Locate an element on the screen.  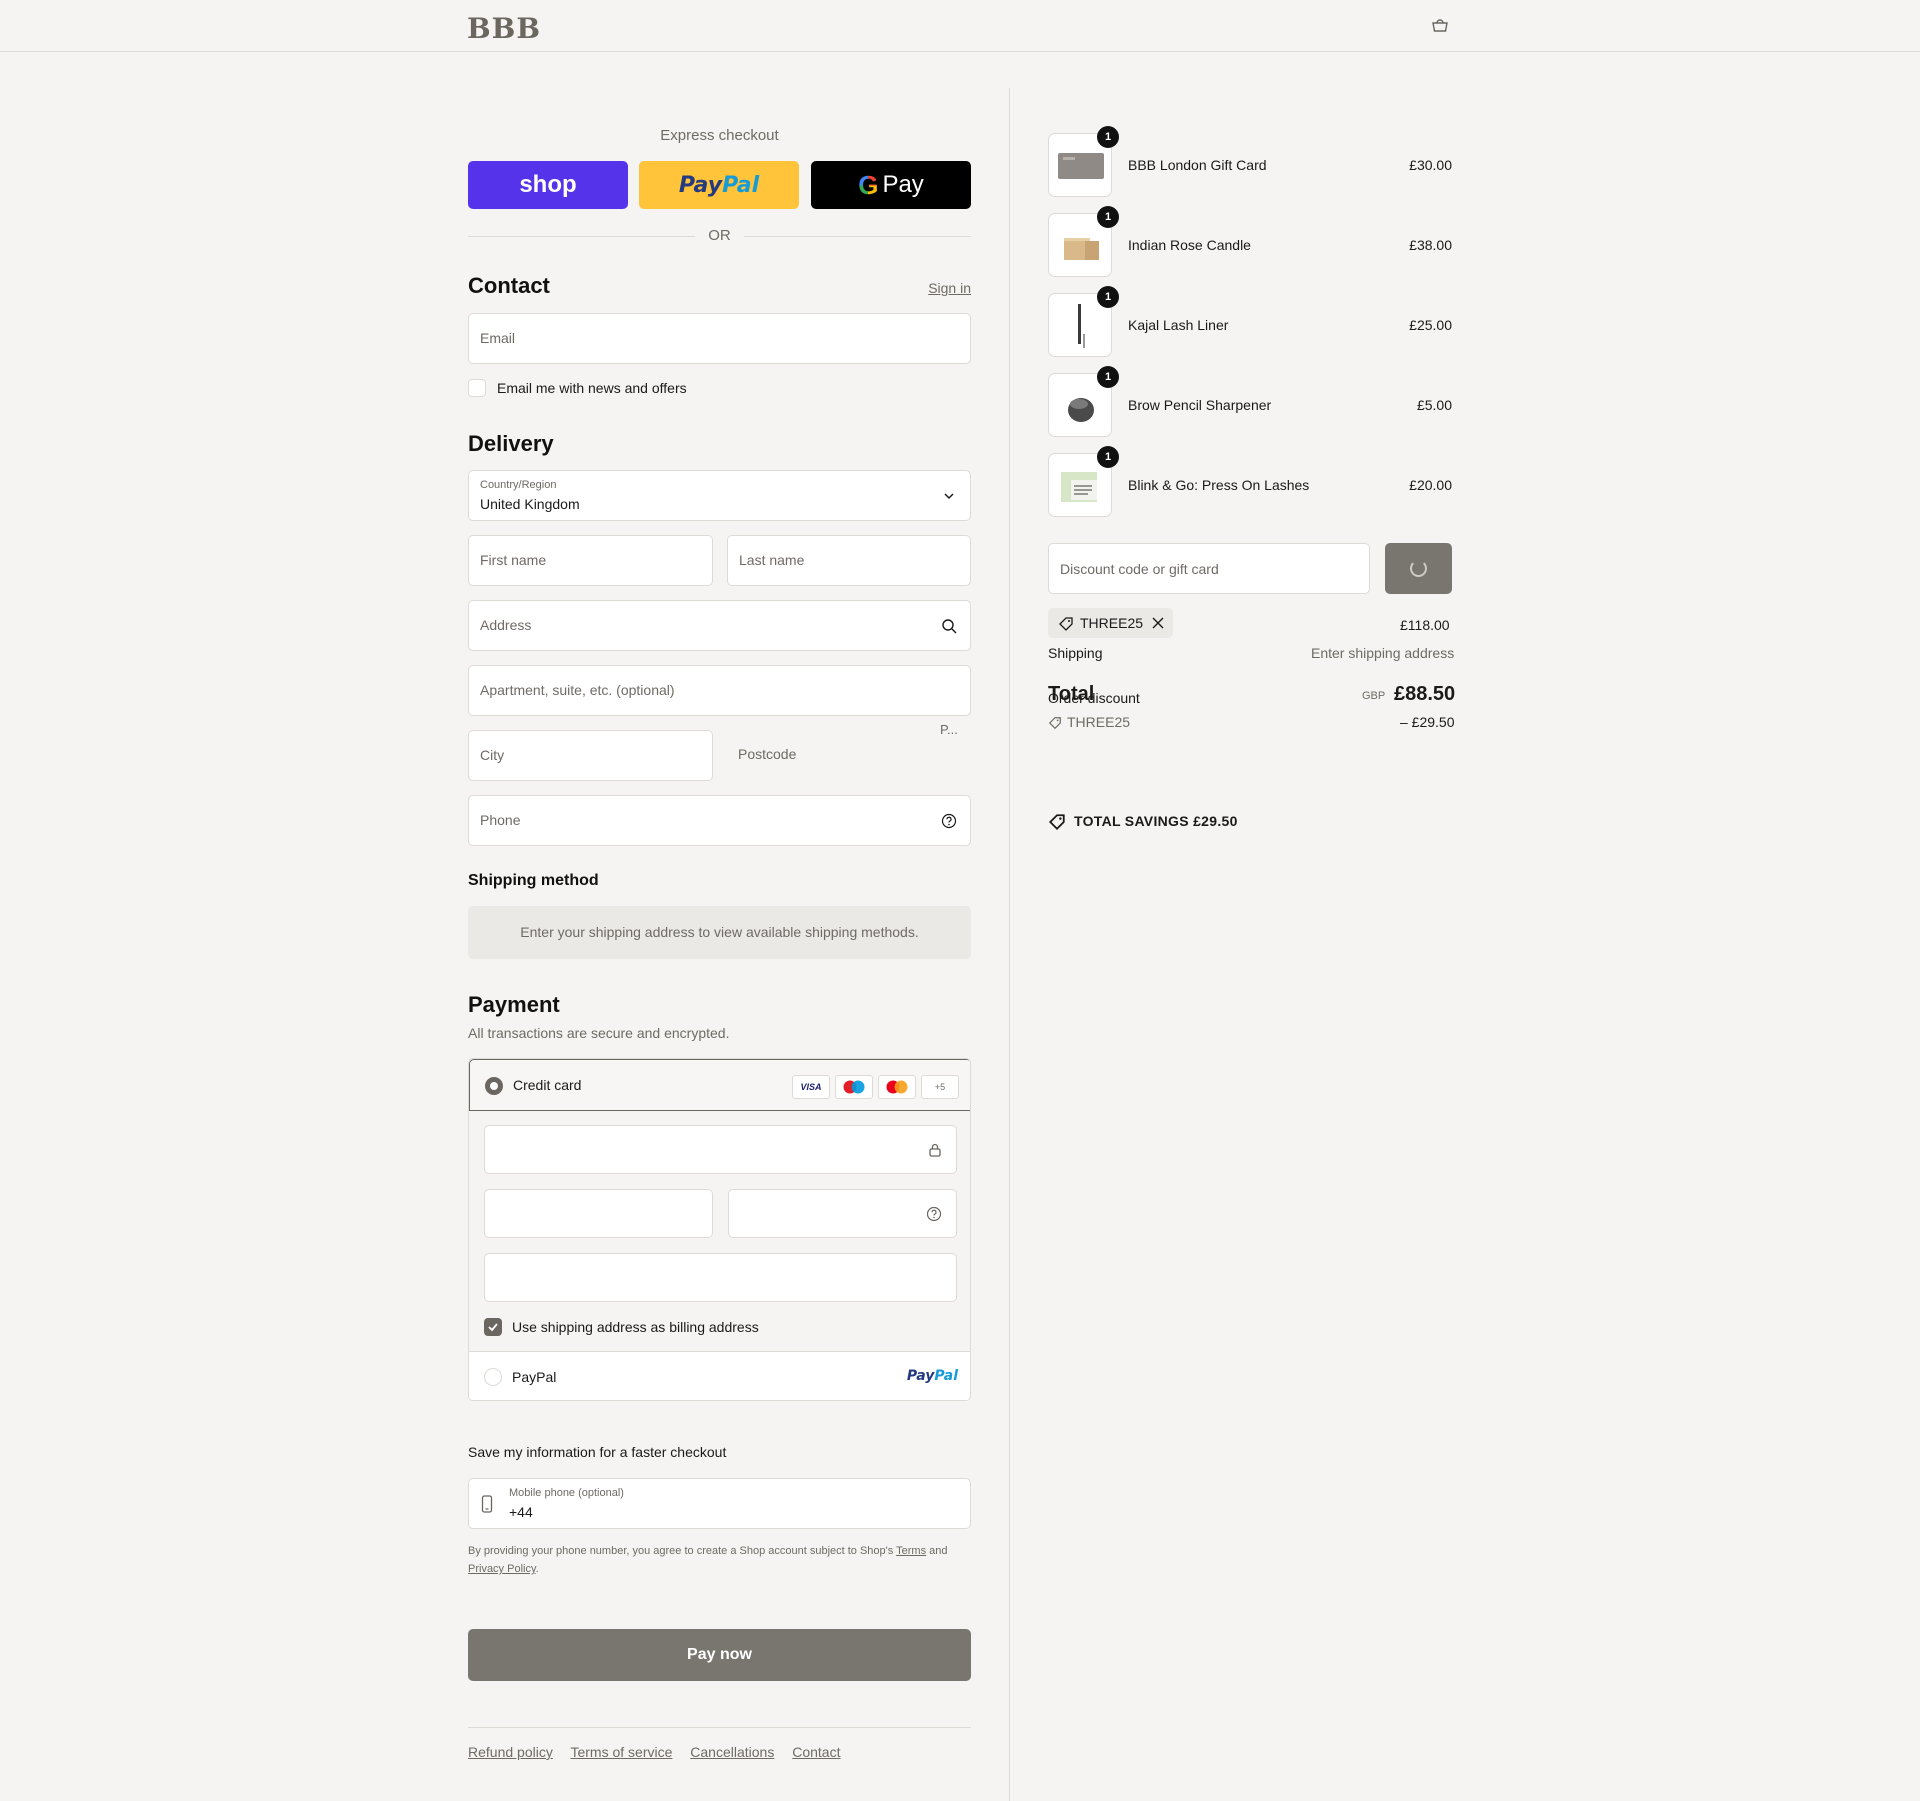
google-pay-button: G Pay is located at coordinates (891, 185).